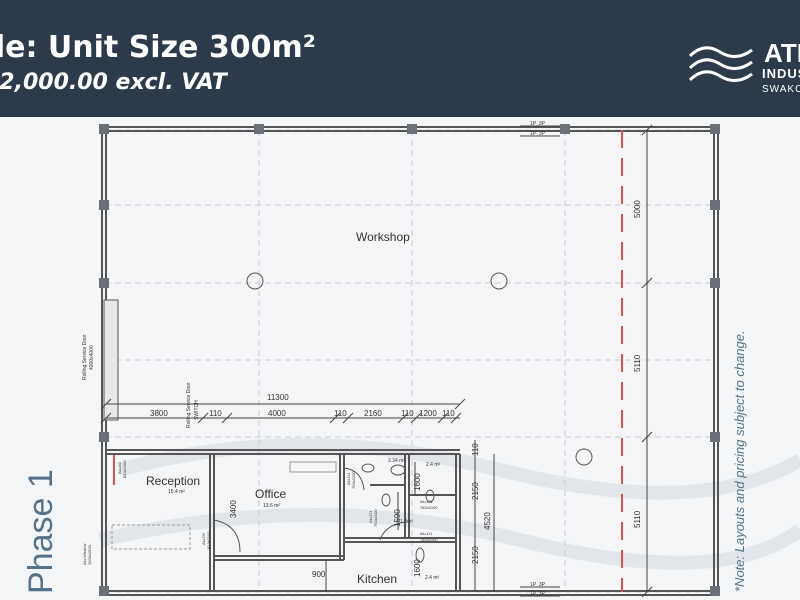 This screenshot has height=600, width=800. What do you see at coordinates (277, 413) in the screenshot?
I see `dimension-segment: 4000` at bounding box center [277, 413].